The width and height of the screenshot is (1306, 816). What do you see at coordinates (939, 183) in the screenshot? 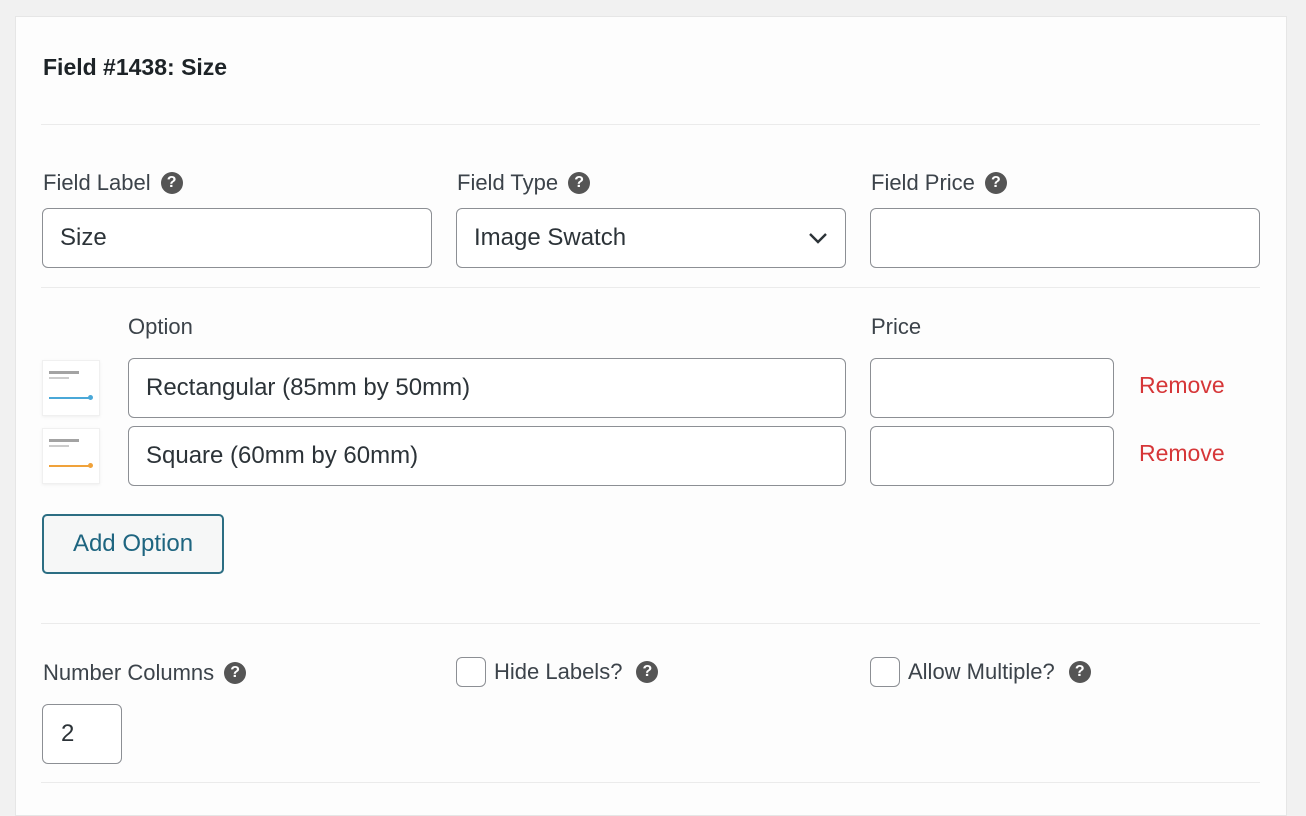
I see `field-price-label: Field Price ?` at bounding box center [939, 183].